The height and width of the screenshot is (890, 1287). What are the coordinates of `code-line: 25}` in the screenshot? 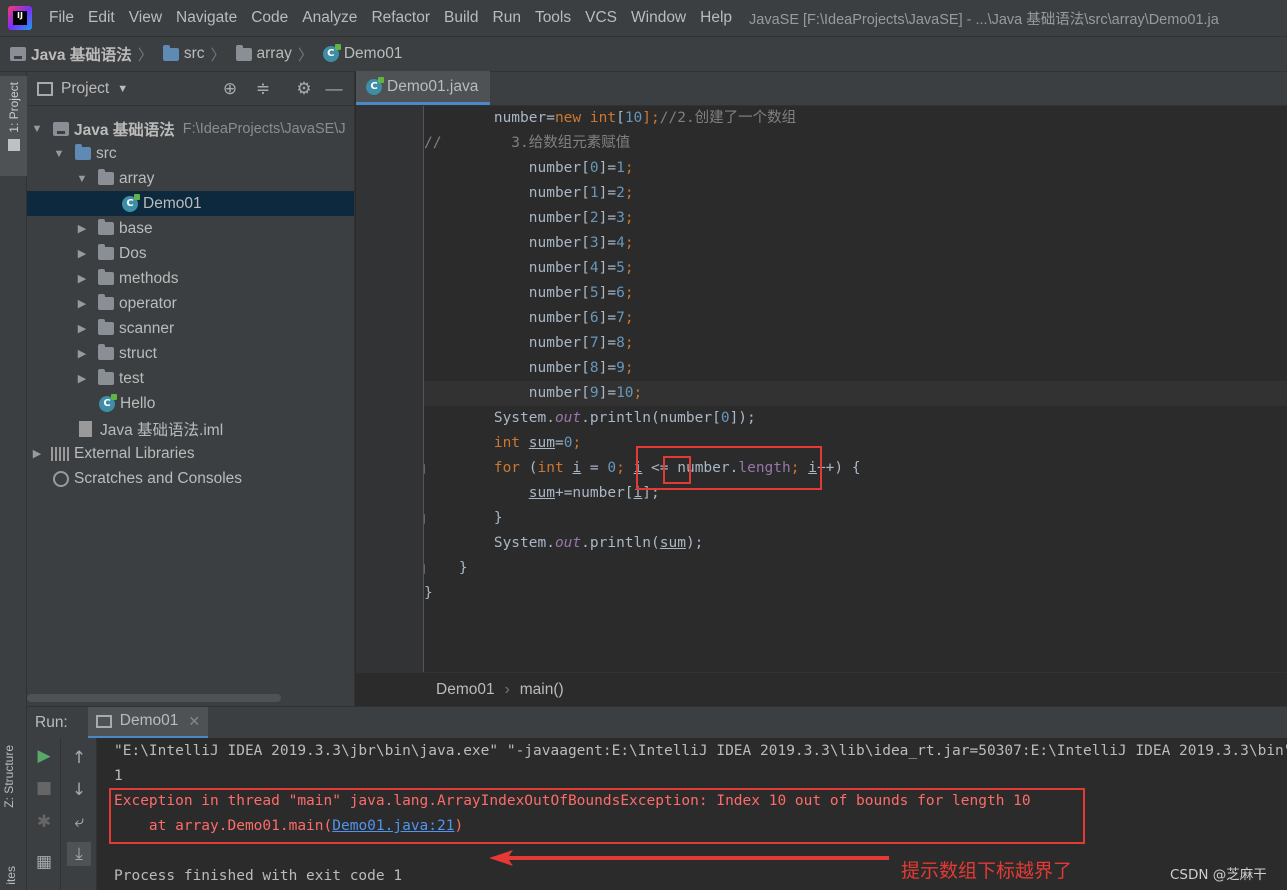 It's located at (855, 593).